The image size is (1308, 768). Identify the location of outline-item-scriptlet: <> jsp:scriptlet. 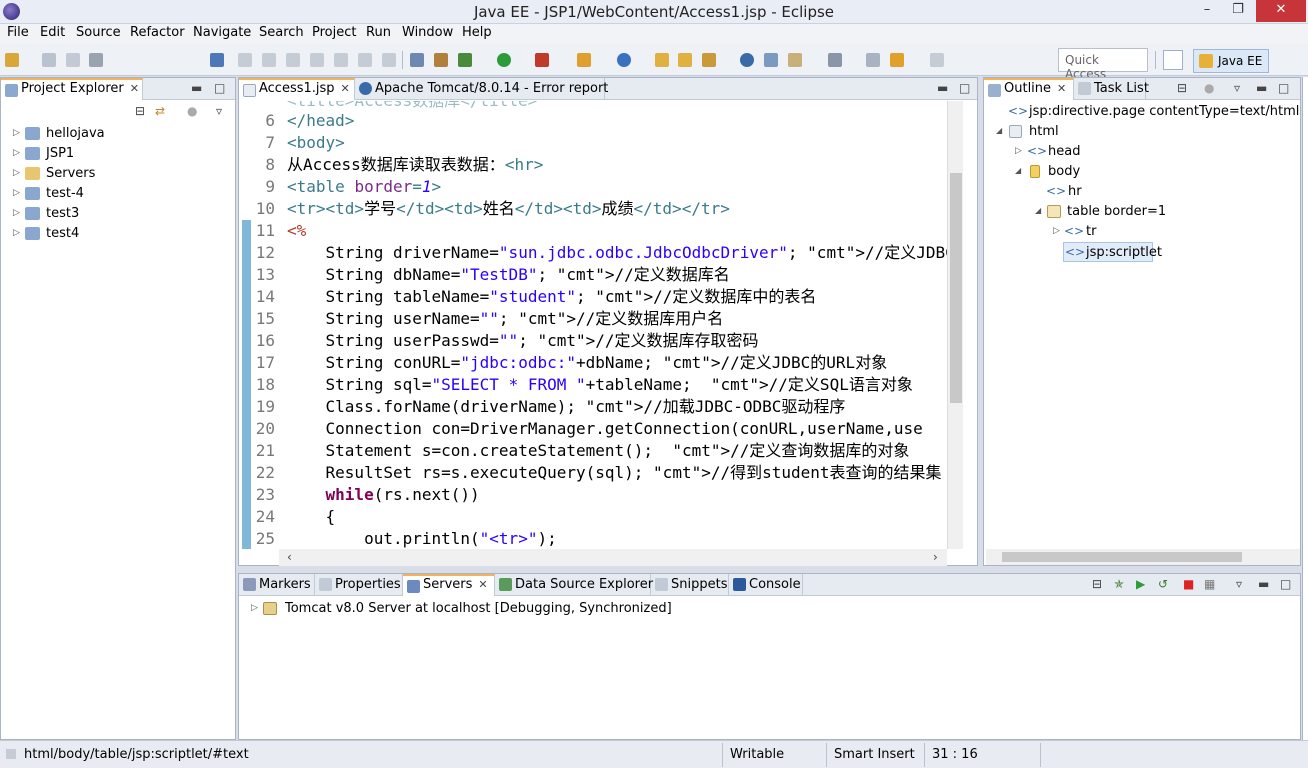
(1112, 252).